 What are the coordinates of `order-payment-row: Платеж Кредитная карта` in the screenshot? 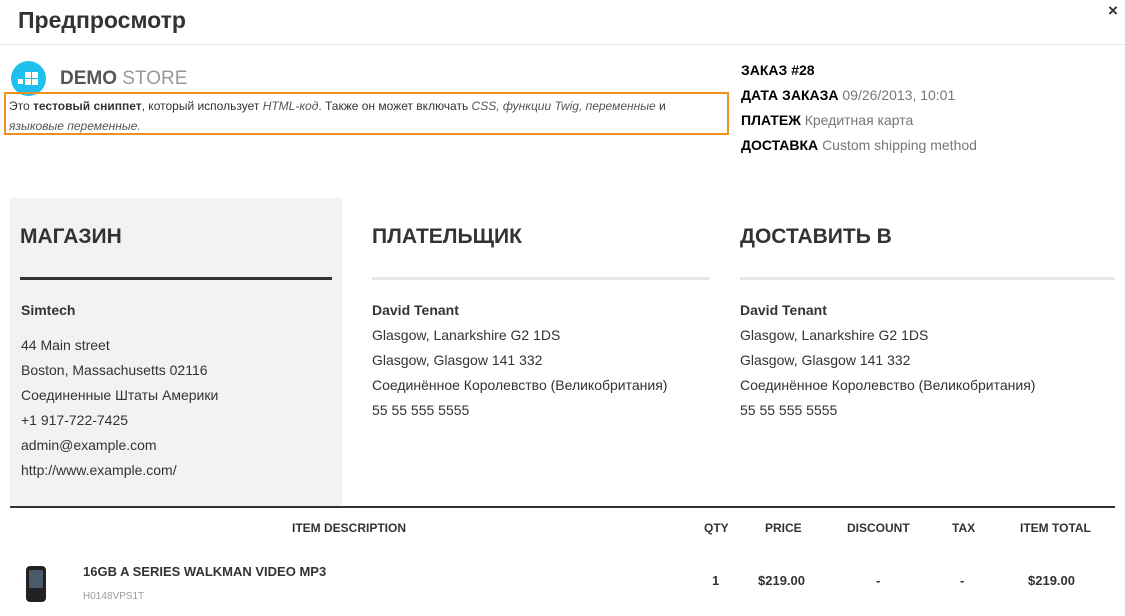 It's located at (859, 123).